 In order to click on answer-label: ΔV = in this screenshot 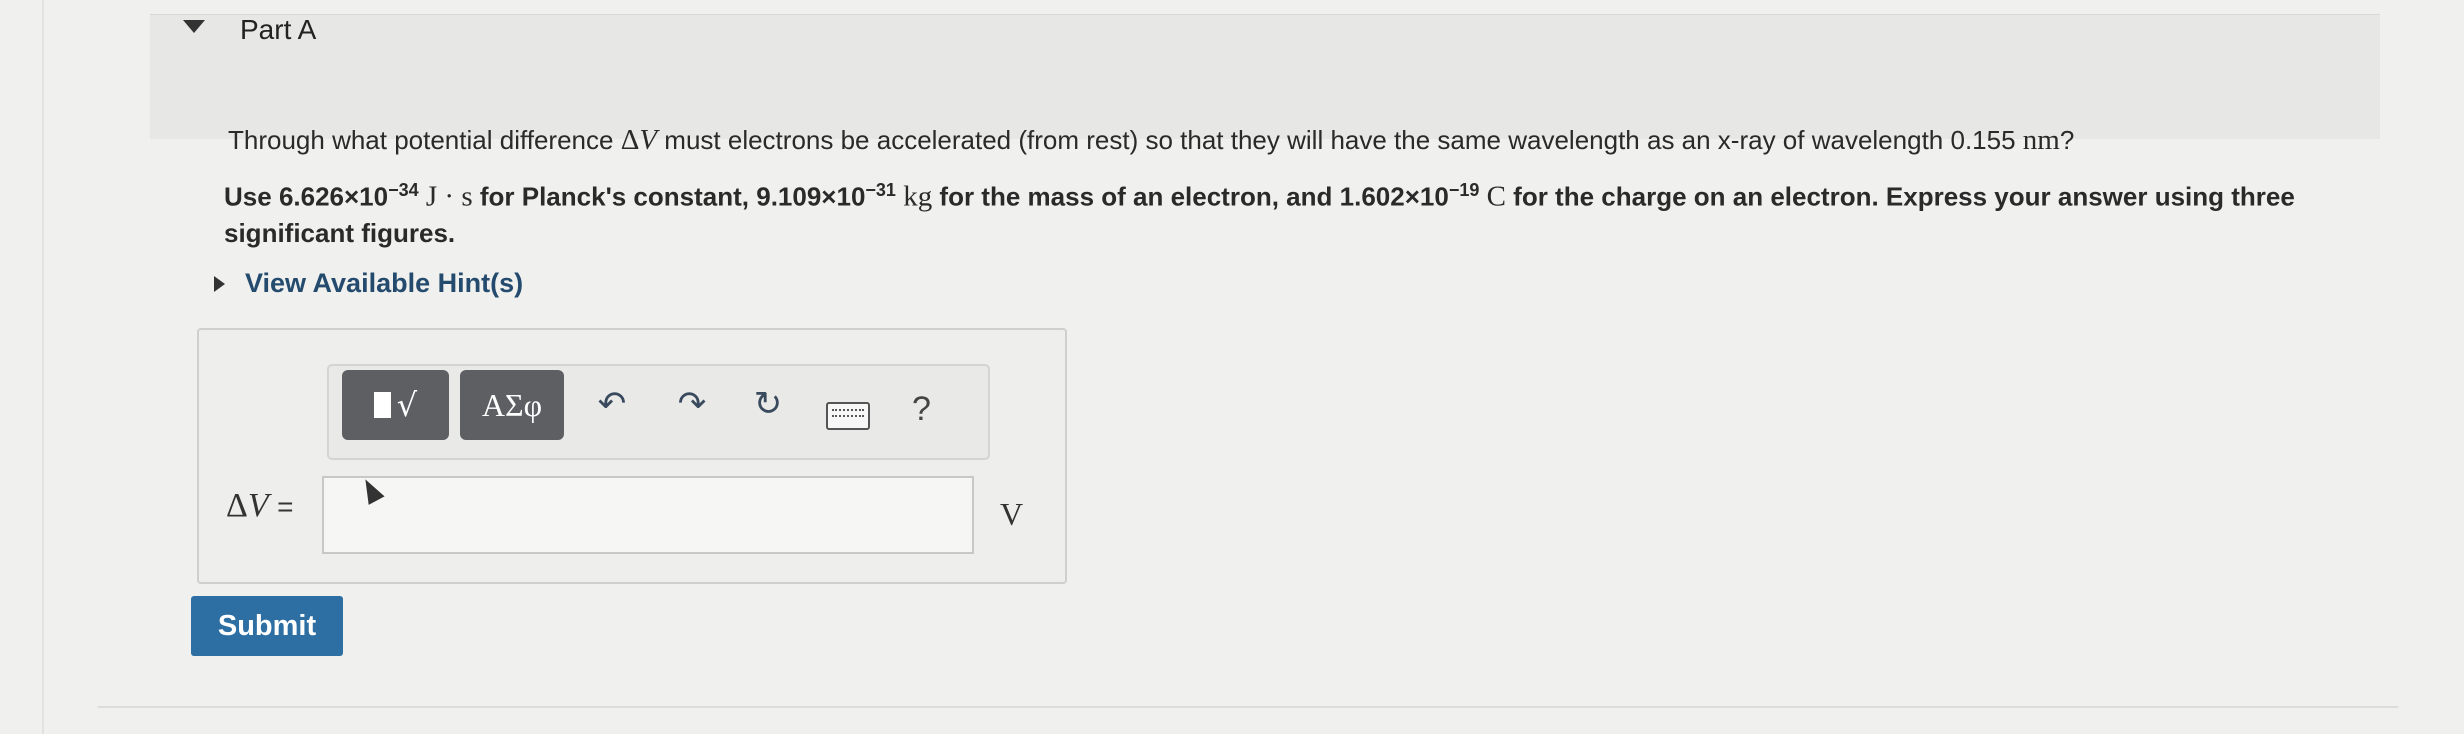, I will do `click(260, 506)`.